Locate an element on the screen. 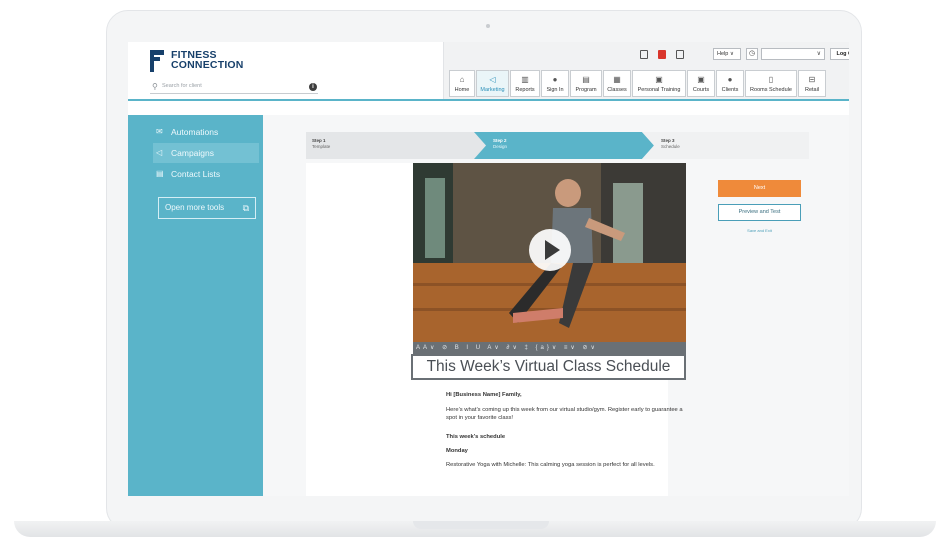  sidebar-item-contact-lists: ▤ Contact Lists is located at coordinates (206, 174).